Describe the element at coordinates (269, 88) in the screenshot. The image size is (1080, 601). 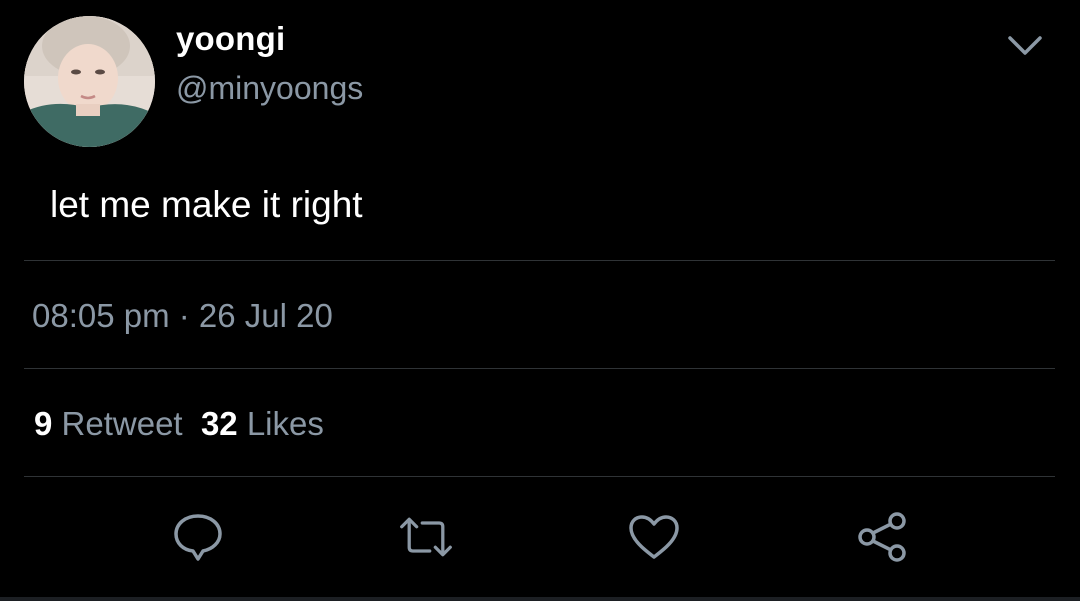
I see `user-handle: @minyoongs` at that location.